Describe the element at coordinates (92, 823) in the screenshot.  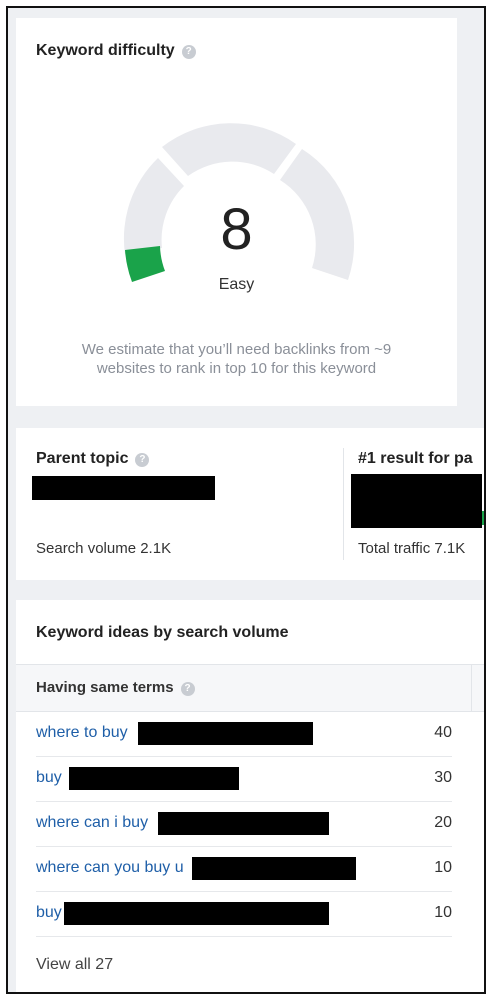
I see `keyword-link: where can i buy` at that location.